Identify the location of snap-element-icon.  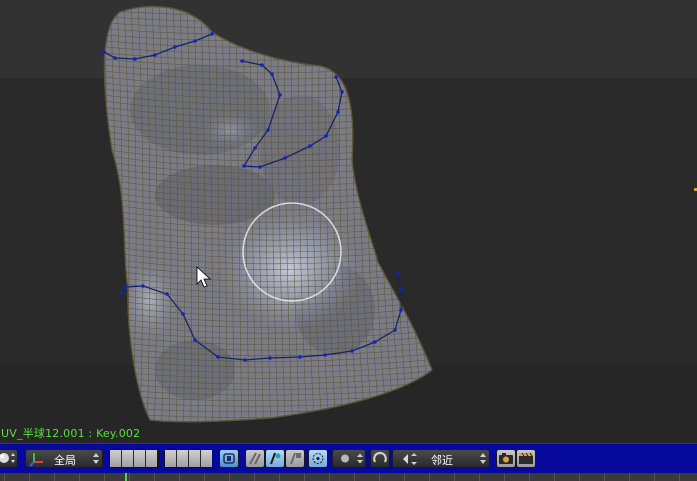
(410, 459).